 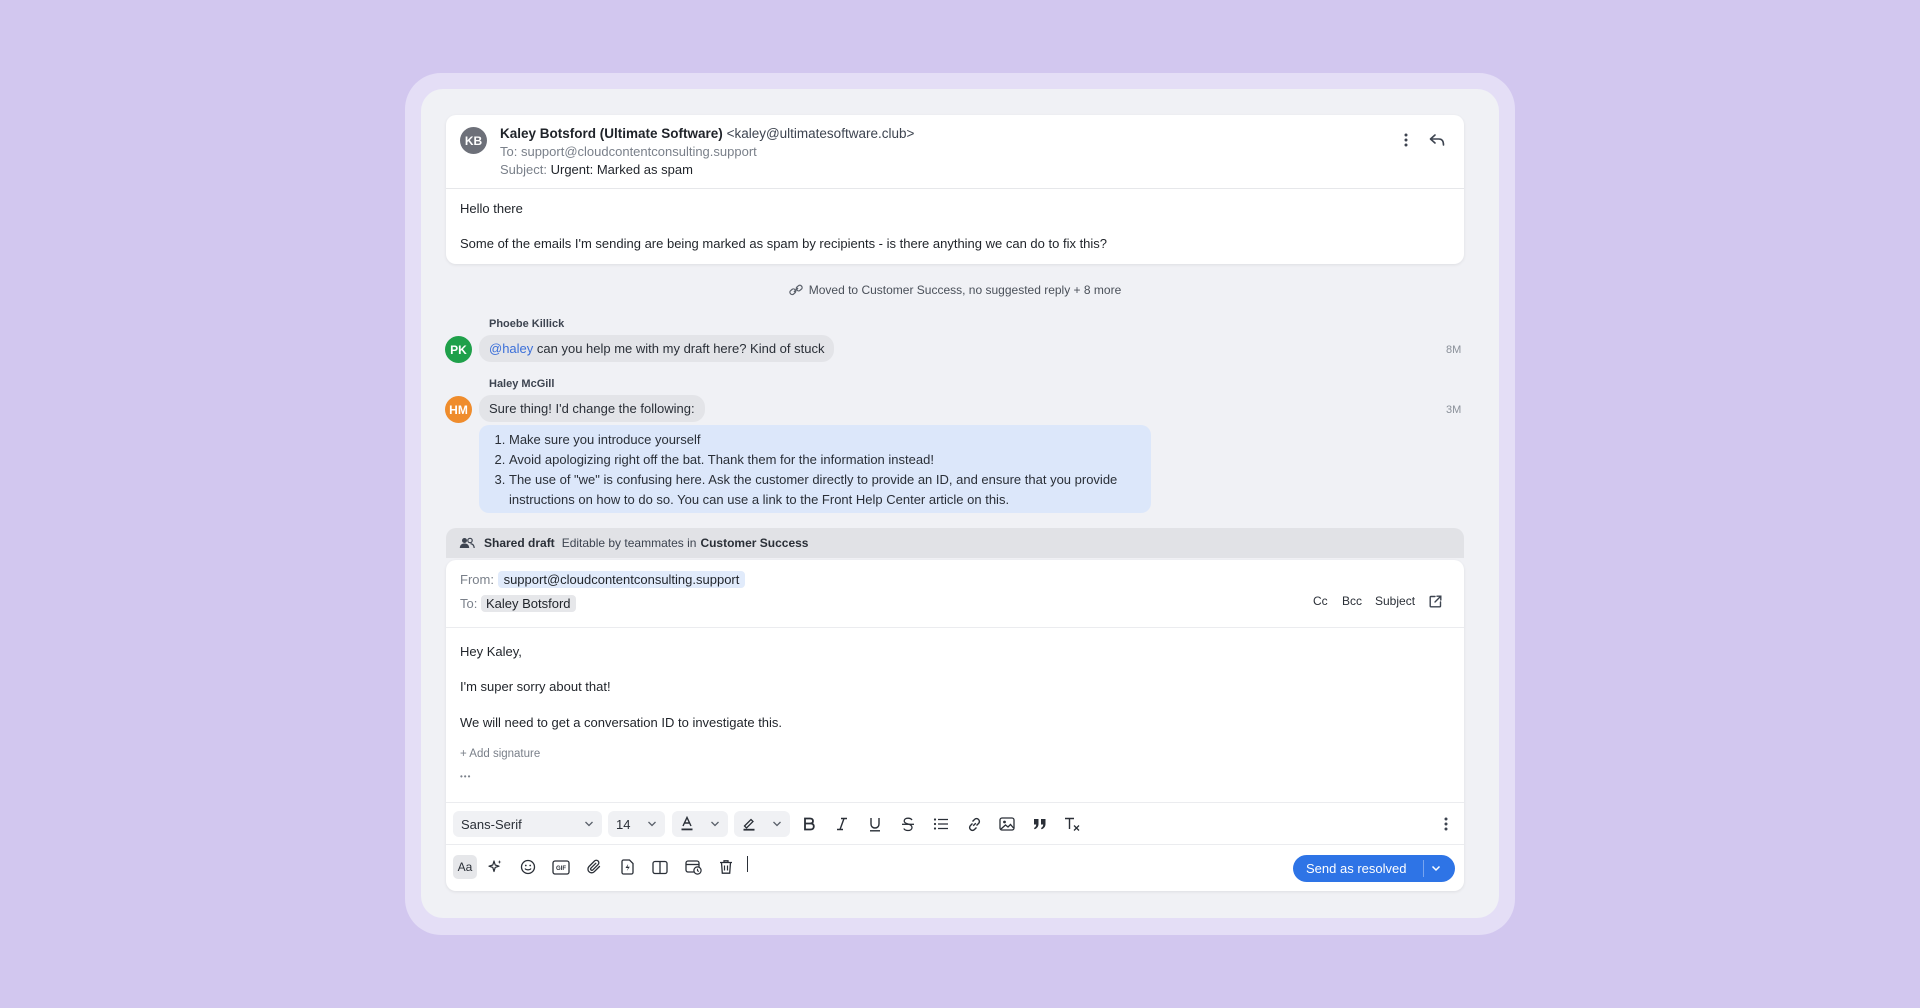 I want to click on comment-text: Sure thing! I'd change the following:, so click(x=592, y=408).